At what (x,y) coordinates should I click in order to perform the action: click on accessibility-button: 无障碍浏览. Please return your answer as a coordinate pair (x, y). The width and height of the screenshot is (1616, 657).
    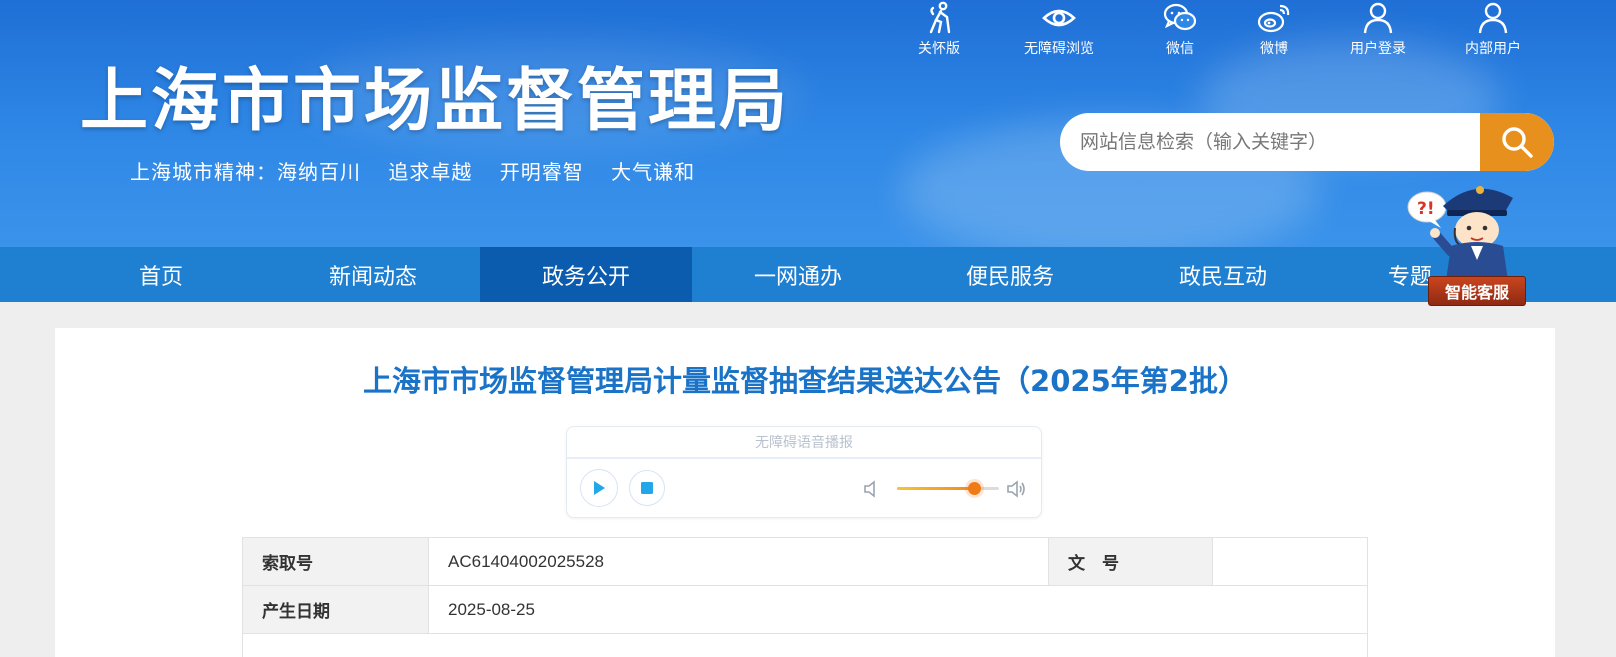
    Looking at the image, I should click on (1059, 29).